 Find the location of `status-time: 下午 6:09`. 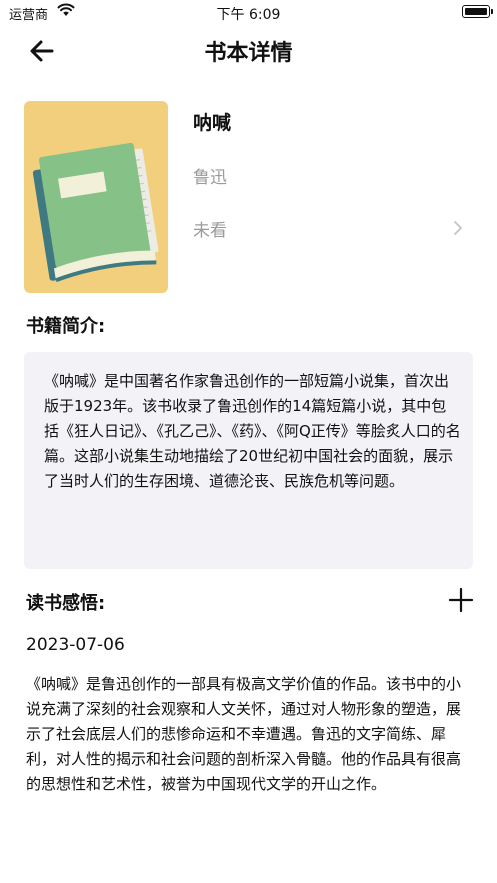

status-time: 下午 6:09 is located at coordinates (248, 15).